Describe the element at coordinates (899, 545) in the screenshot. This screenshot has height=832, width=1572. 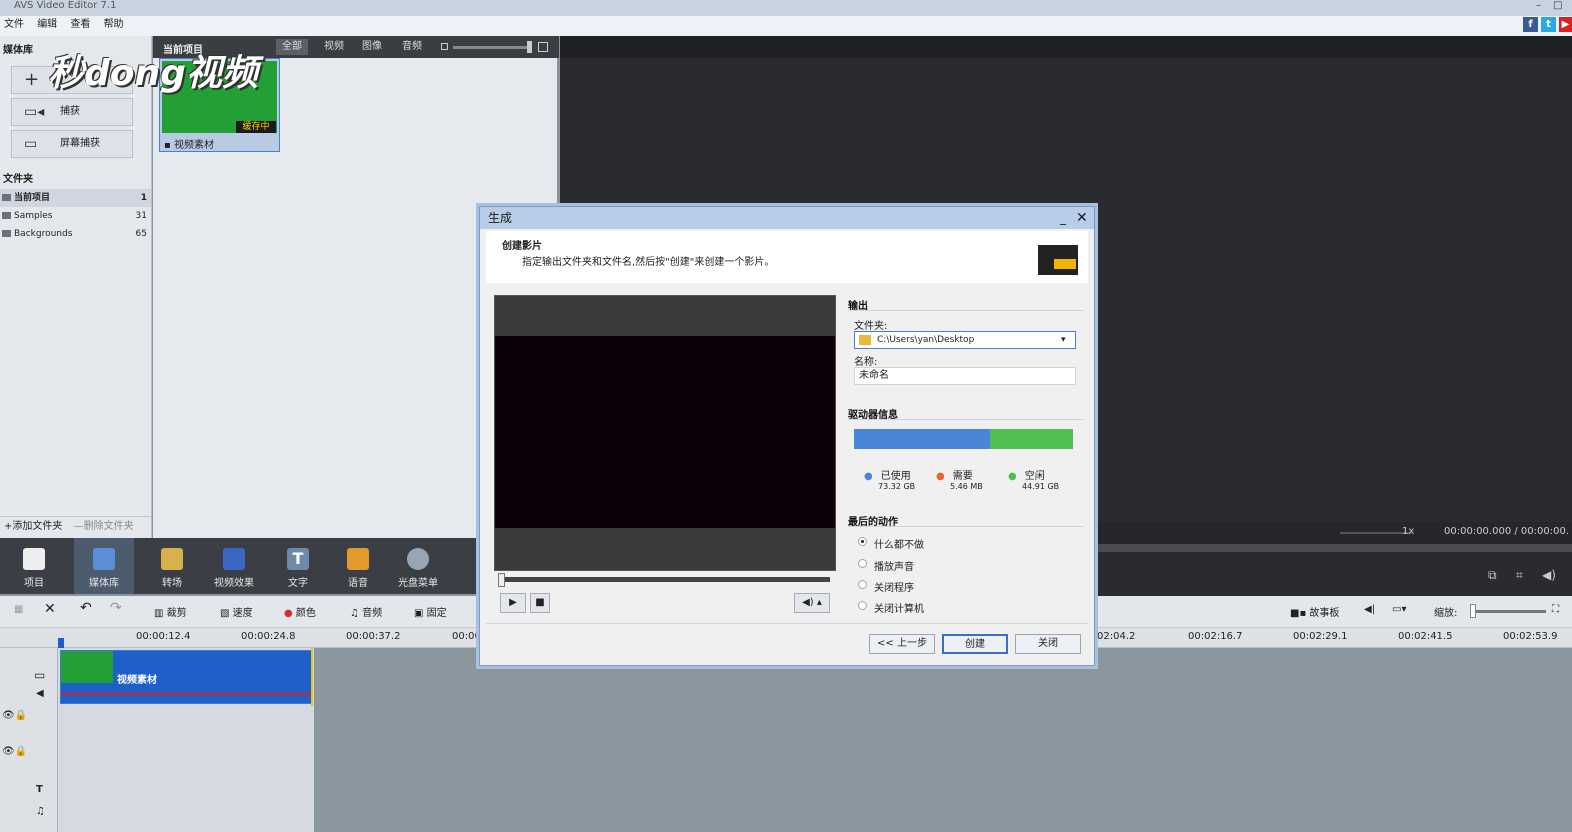
I see `action-label: 什么都不做` at that location.